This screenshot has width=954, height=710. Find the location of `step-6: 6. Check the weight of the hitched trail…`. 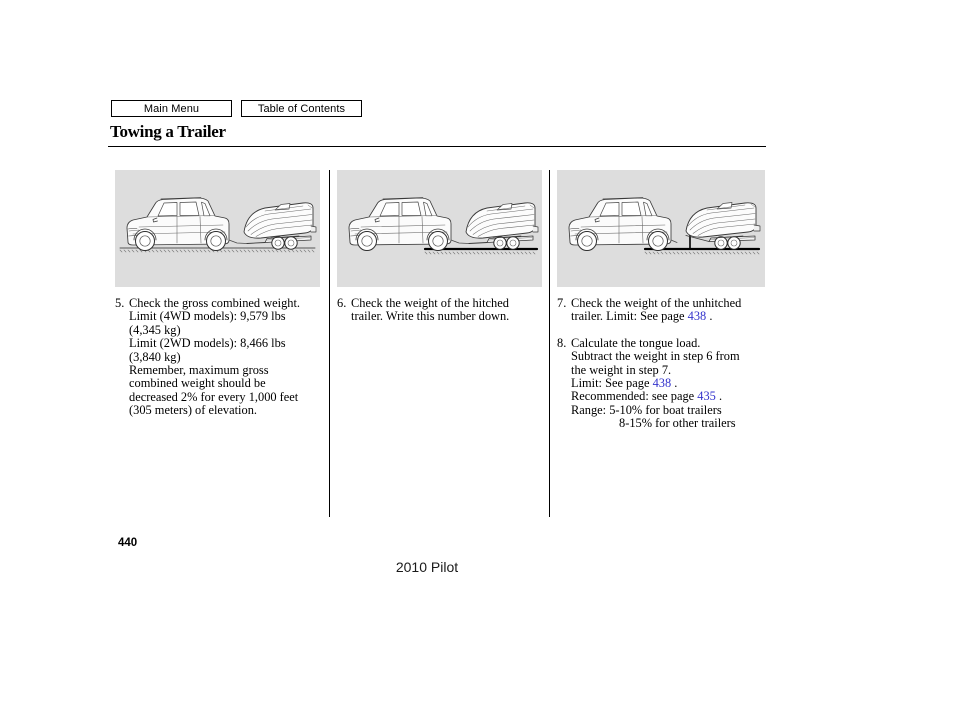

step-6: 6. Check the weight of the hitched trail… is located at coordinates (439, 310).